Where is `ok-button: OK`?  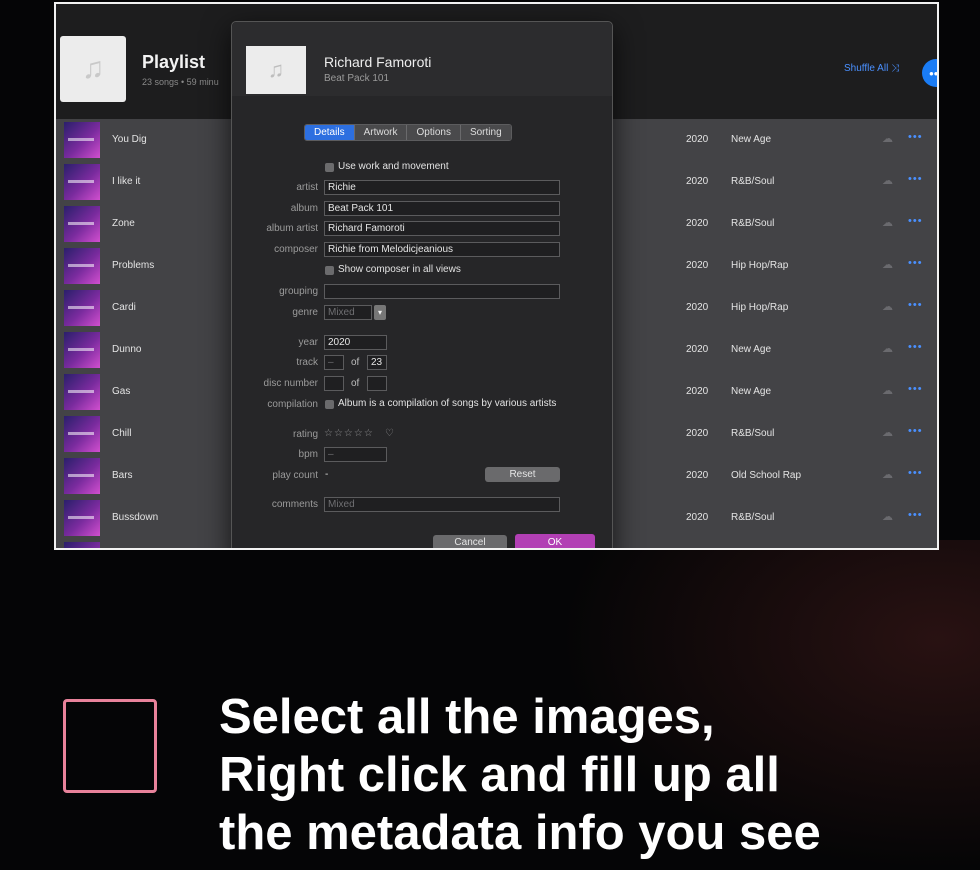
ok-button: OK is located at coordinates (555, 541).